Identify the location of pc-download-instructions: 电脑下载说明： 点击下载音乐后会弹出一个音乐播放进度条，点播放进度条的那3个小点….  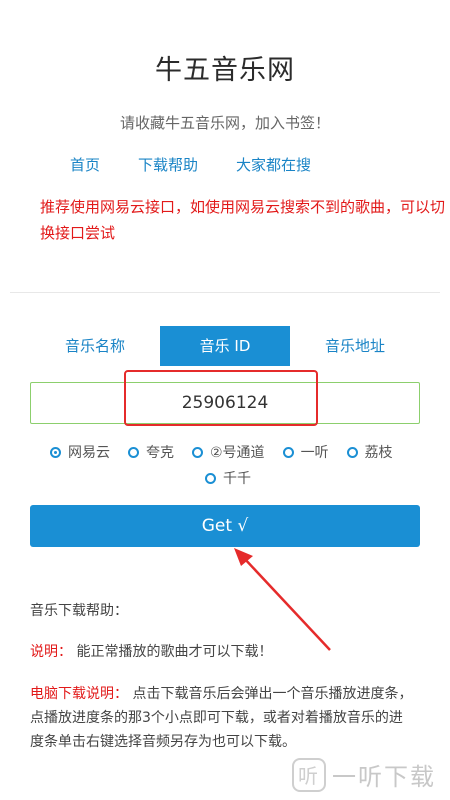
(222, 718).